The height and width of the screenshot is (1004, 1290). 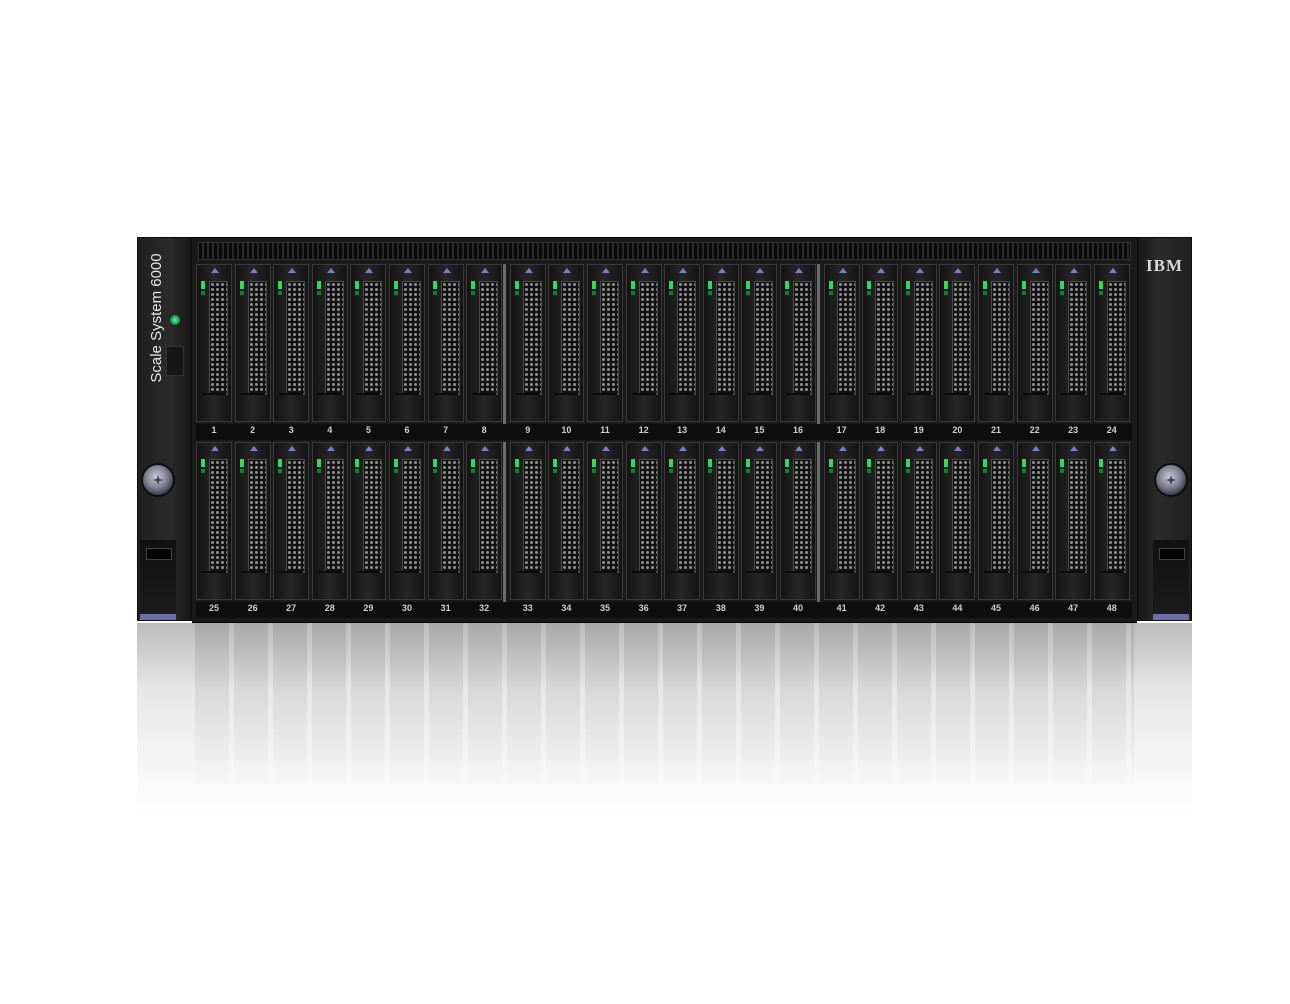 I want to click on bay-number: 20, so click(x=957, y=430).